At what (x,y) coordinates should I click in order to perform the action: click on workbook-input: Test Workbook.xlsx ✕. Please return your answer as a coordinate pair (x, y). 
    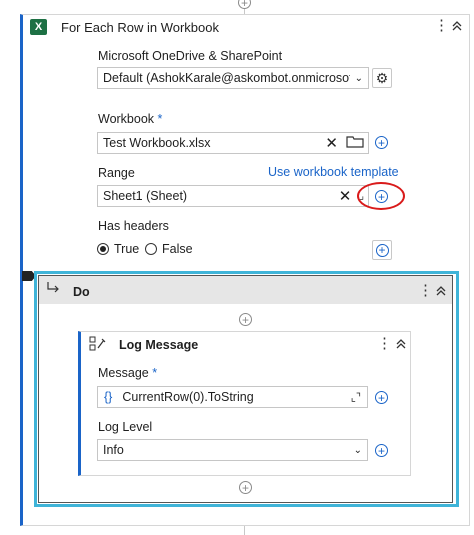
    Looking at the image, I should click on (233, 143).